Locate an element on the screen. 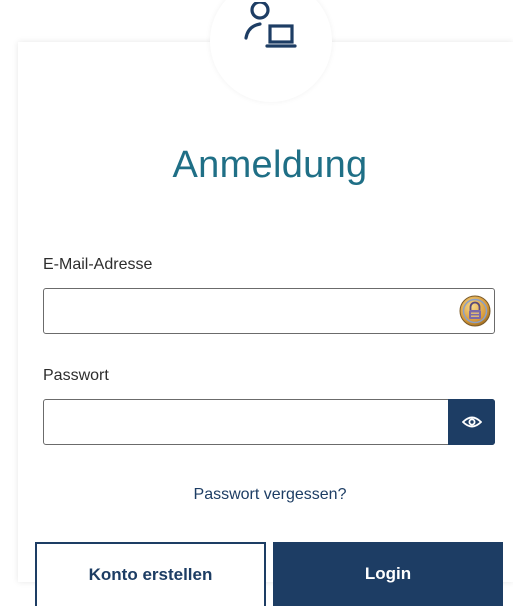  password-field is located at coordinates (269, 422).